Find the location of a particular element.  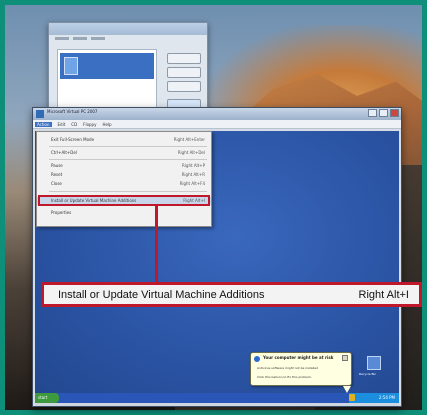

menu-item-properties: Properties is located at coordinates (124, 213).